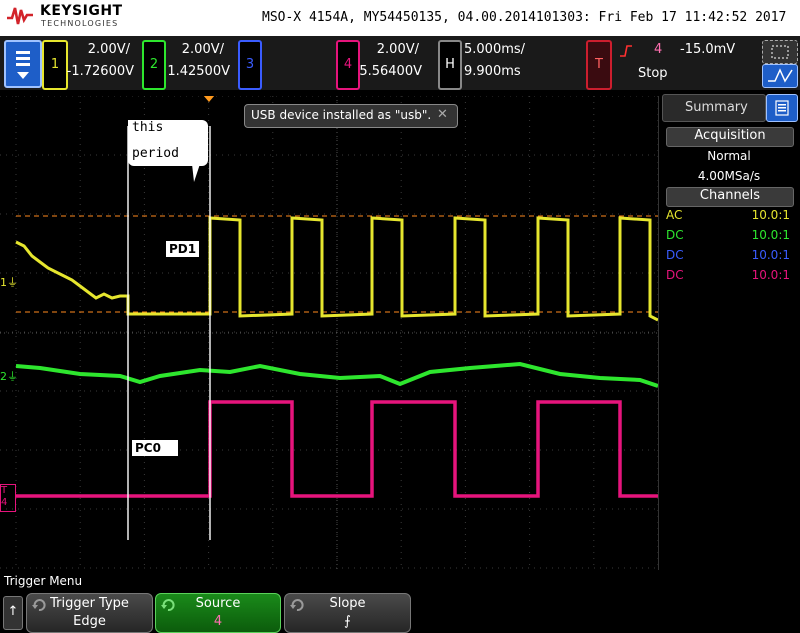 The width and height of the screenshot is (800, 633). I want to click on callout-tail-icon, so click(196, 173).